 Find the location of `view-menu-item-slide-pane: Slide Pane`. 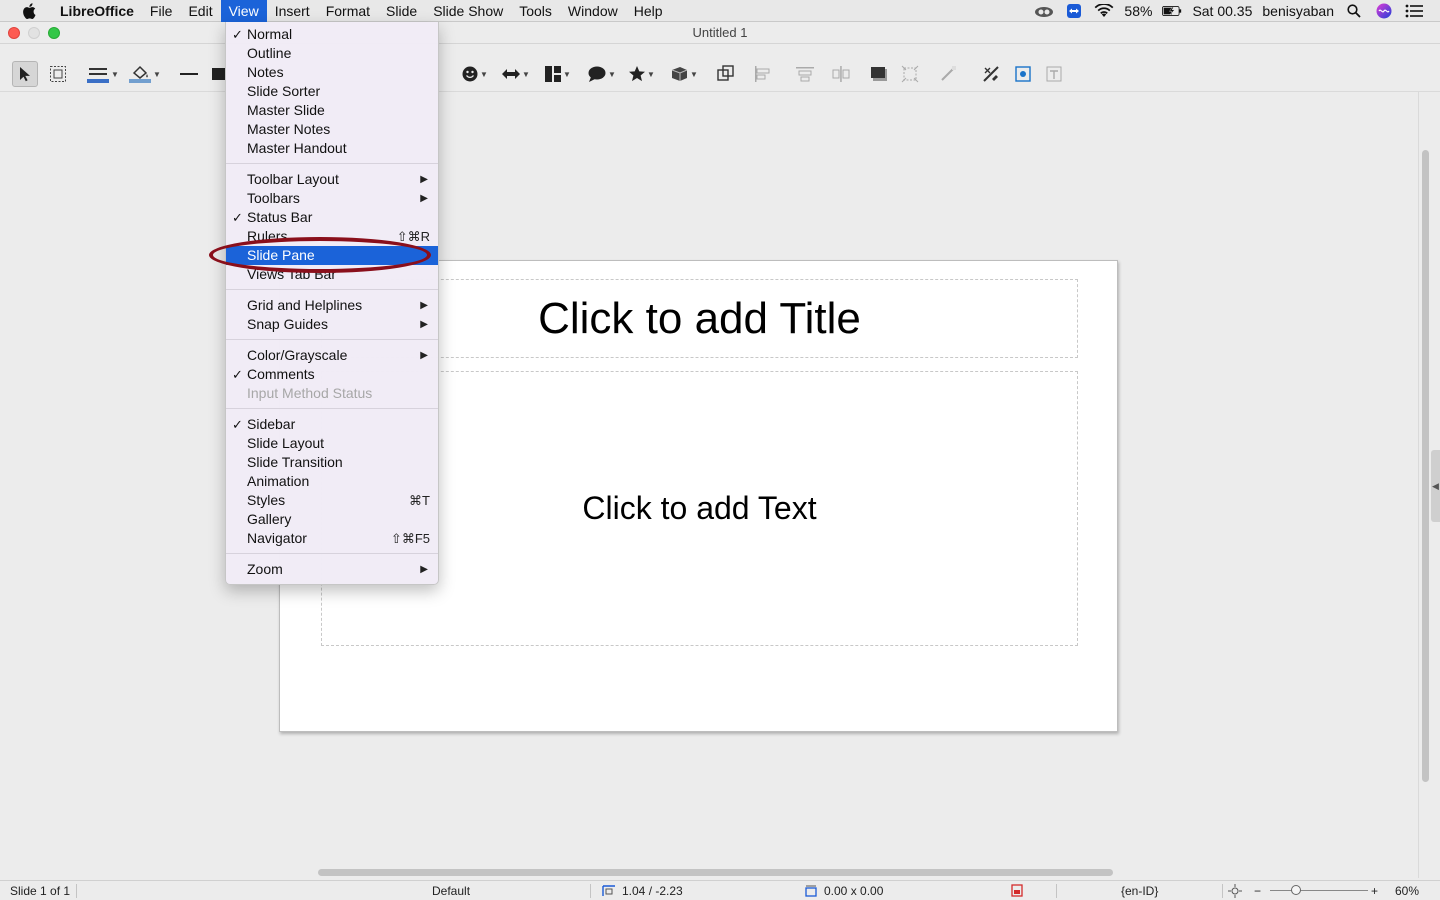

view-menu-item-slide-pane: Slide Pane is located at coordinates (332, 255).